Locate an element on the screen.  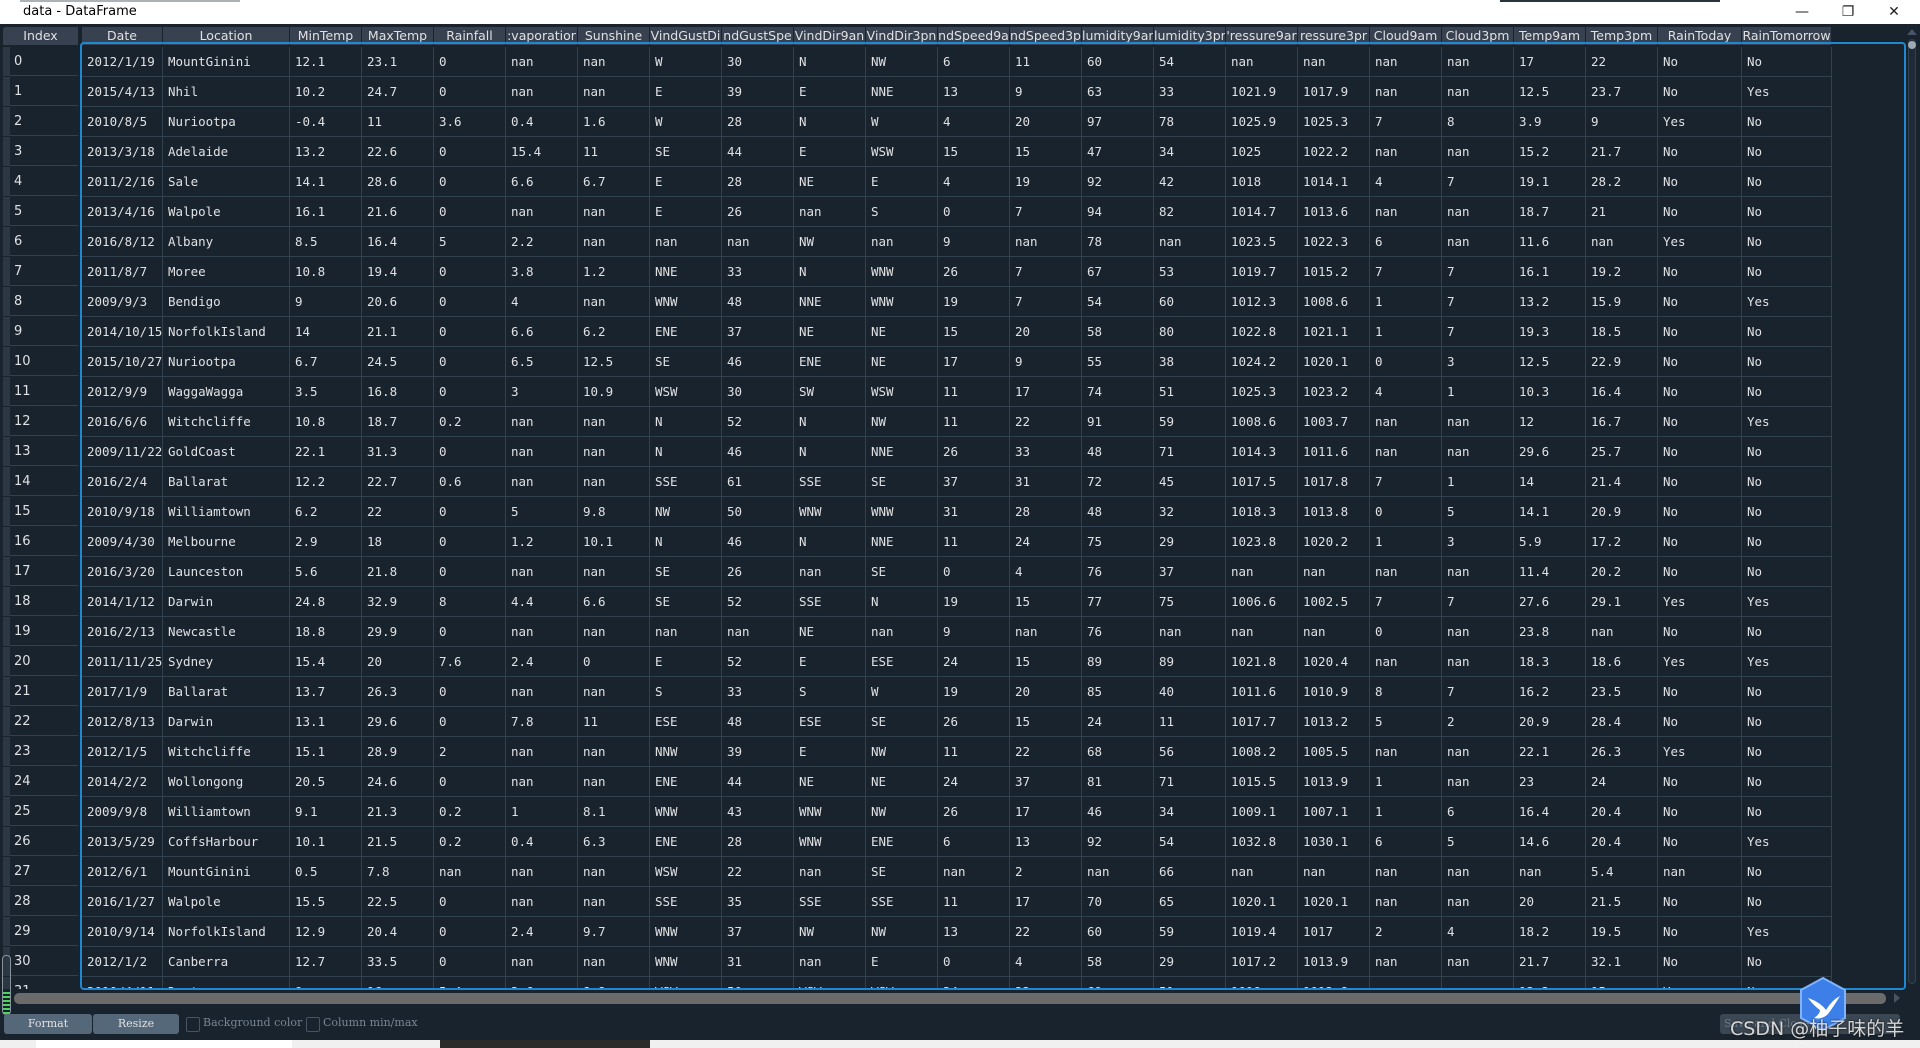
table-cell: 70 is located at coordinates (1118, 902).